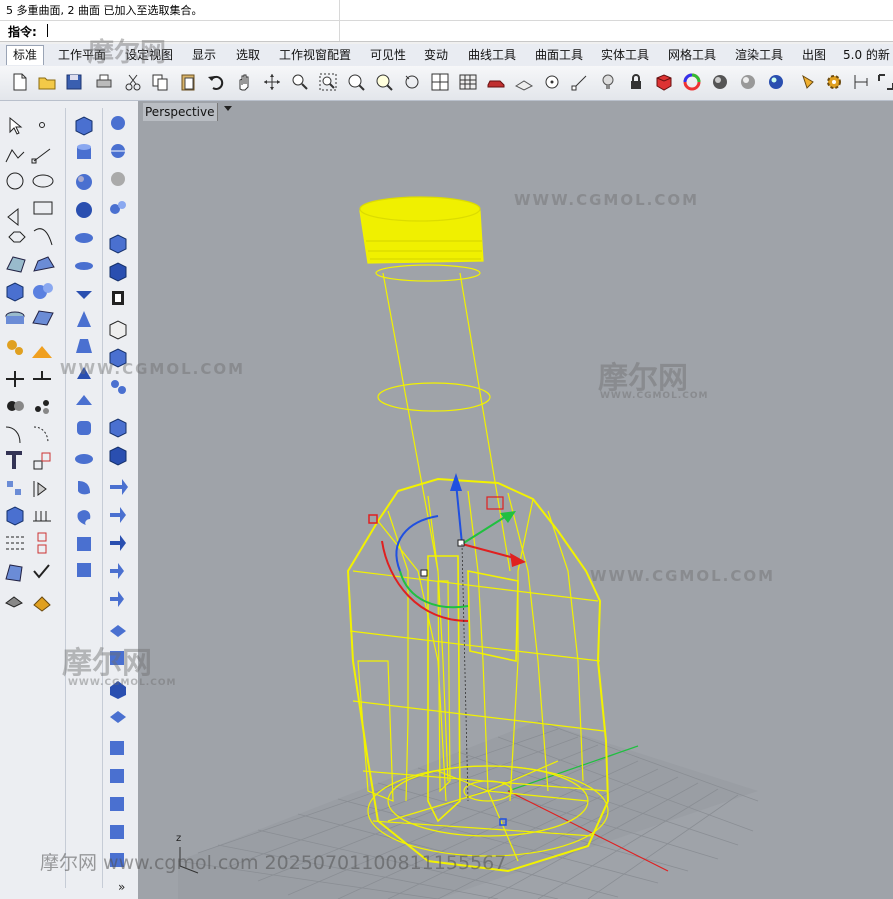 Image resolution: width=893 pixels, height=899 pixels. What do you see at coordinates (41, 435) in the screenshot?
I see `offset-curve-icon` at bounding box center [41, 435].